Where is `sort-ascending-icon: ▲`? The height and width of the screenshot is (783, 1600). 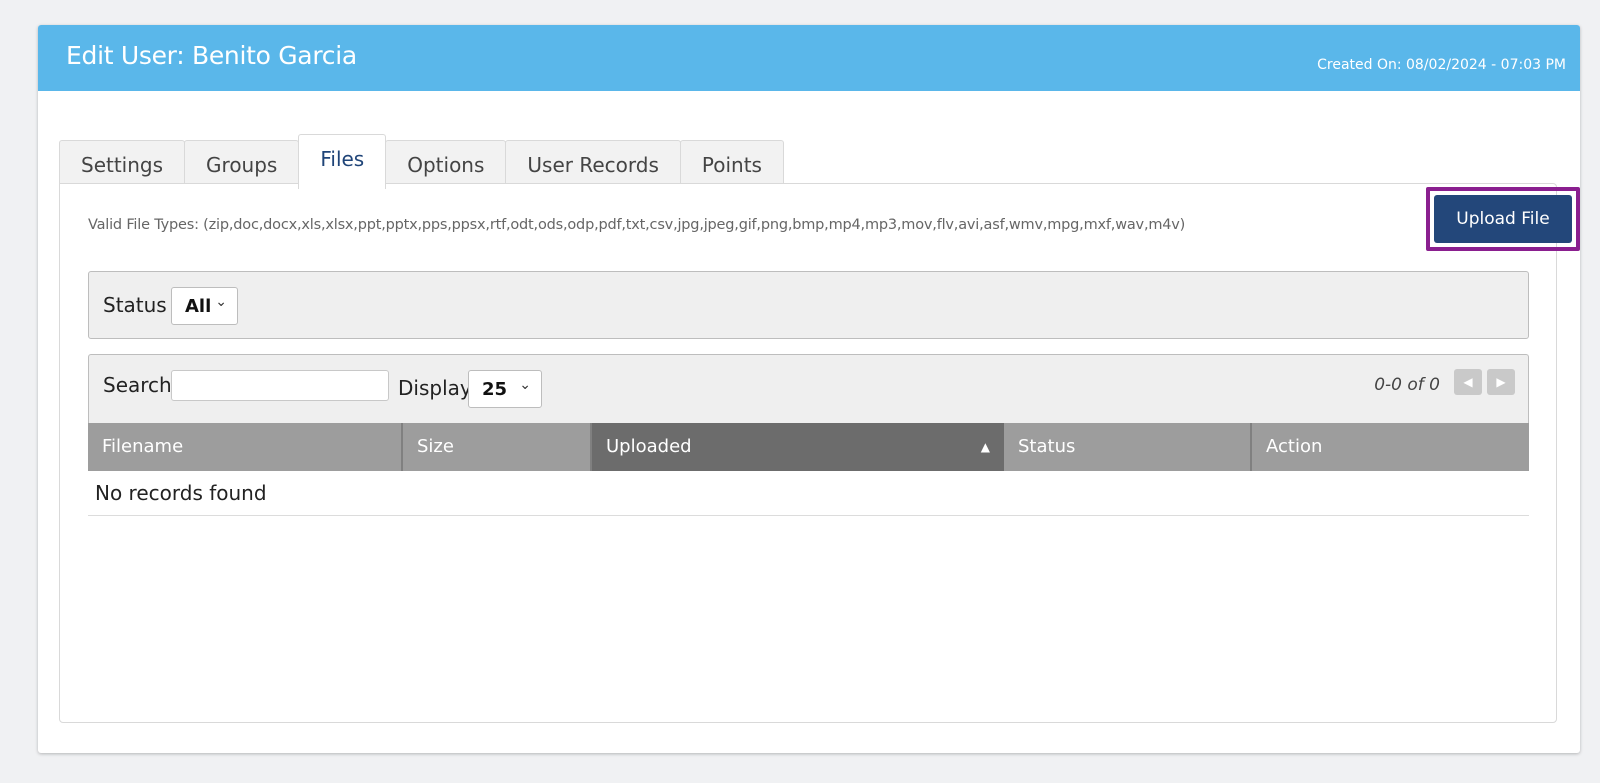
sort-ascending-icon: ▲ is located at coordinates (985, 447).